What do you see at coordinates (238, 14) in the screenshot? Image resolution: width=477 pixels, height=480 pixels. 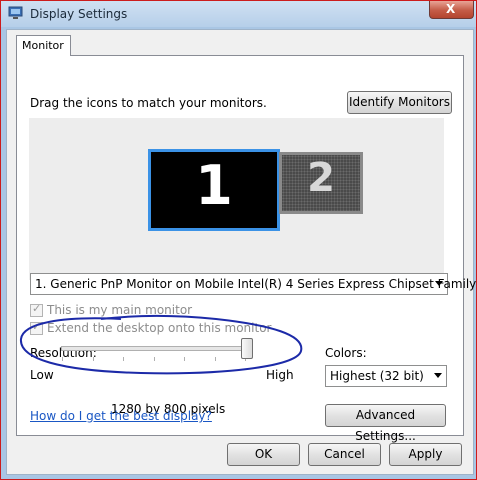 I see `title-bar: Display Settings X` at bounding box center [238, 14].